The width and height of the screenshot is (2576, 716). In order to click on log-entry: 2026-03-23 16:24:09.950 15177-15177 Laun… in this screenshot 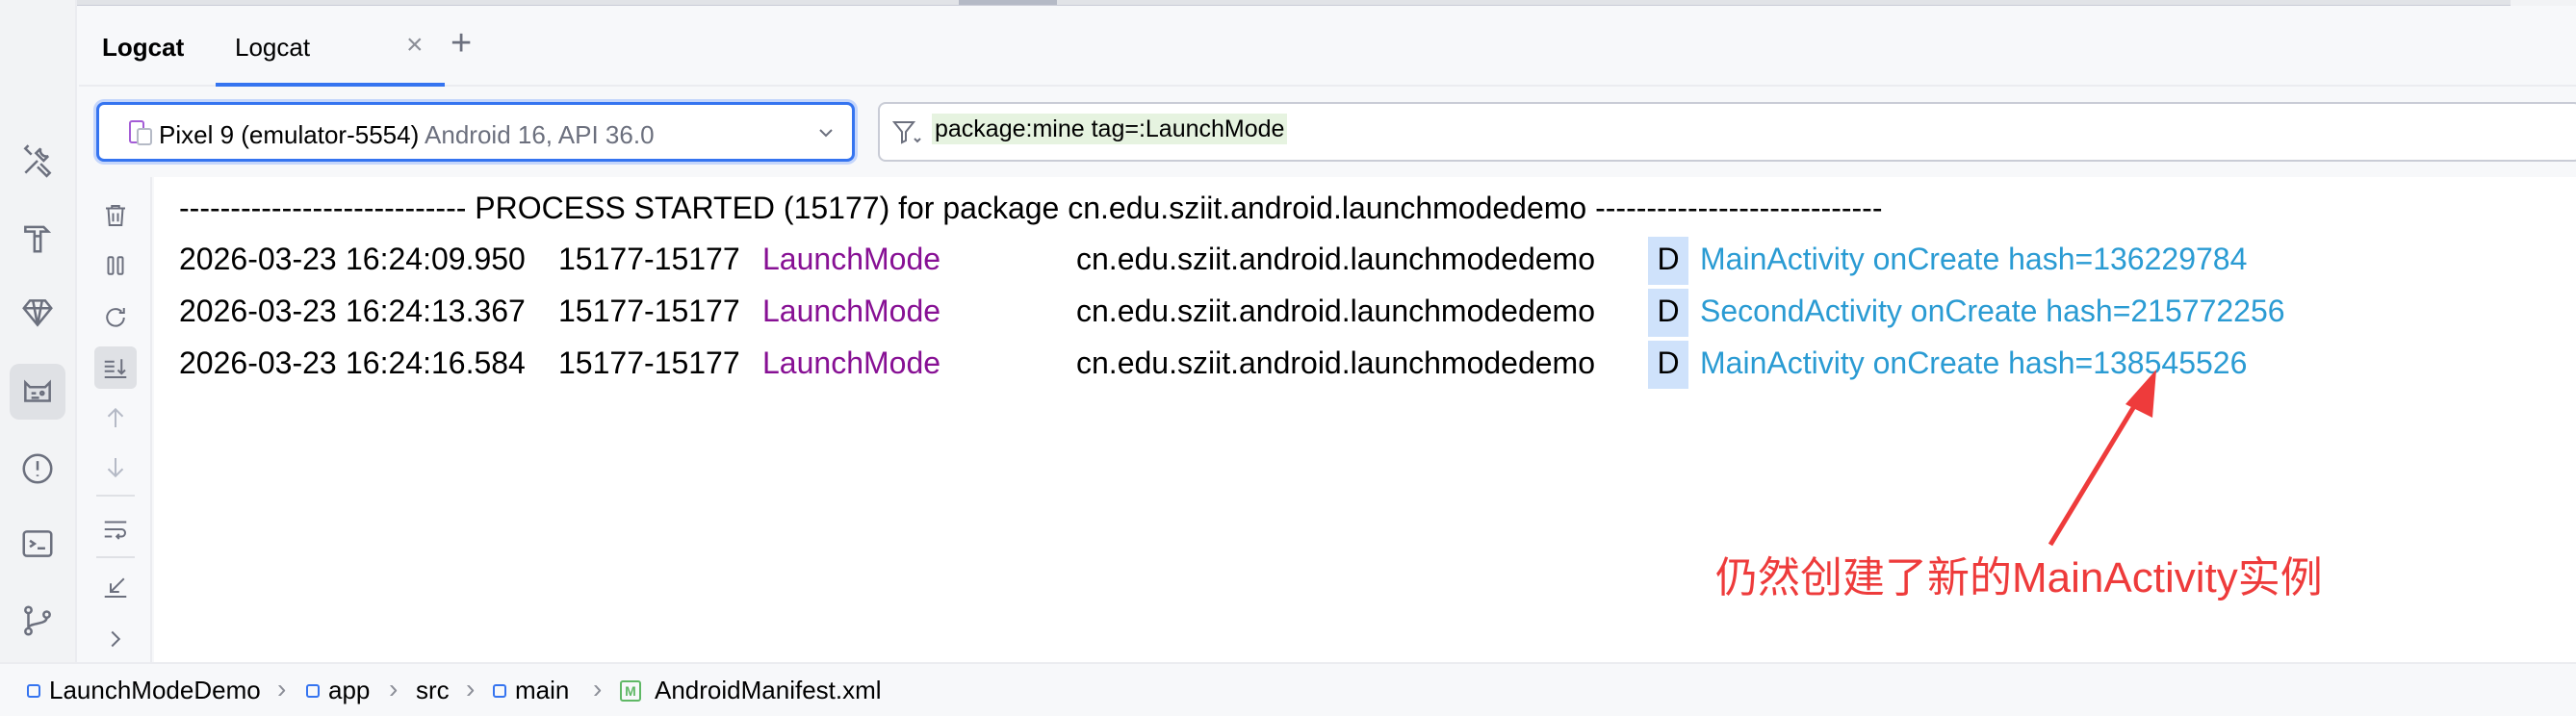, I will do `click(1334, 261)`.